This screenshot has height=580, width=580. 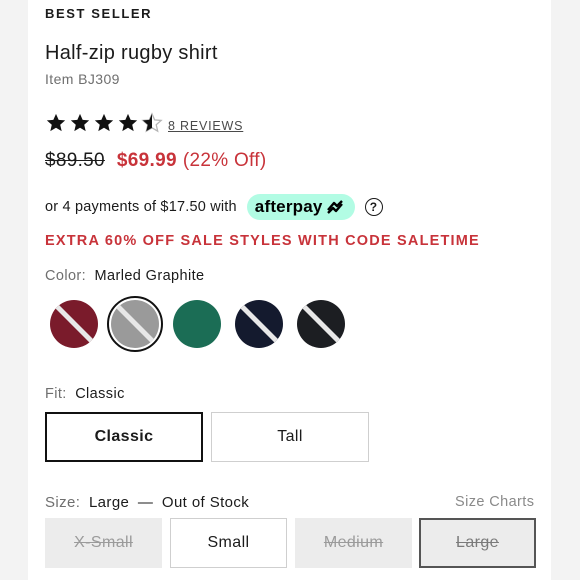 What do you see at coordinates (373, 207) in the screenshot?
I see `question-circle-icon: ?` at bounding box center [373, 207].